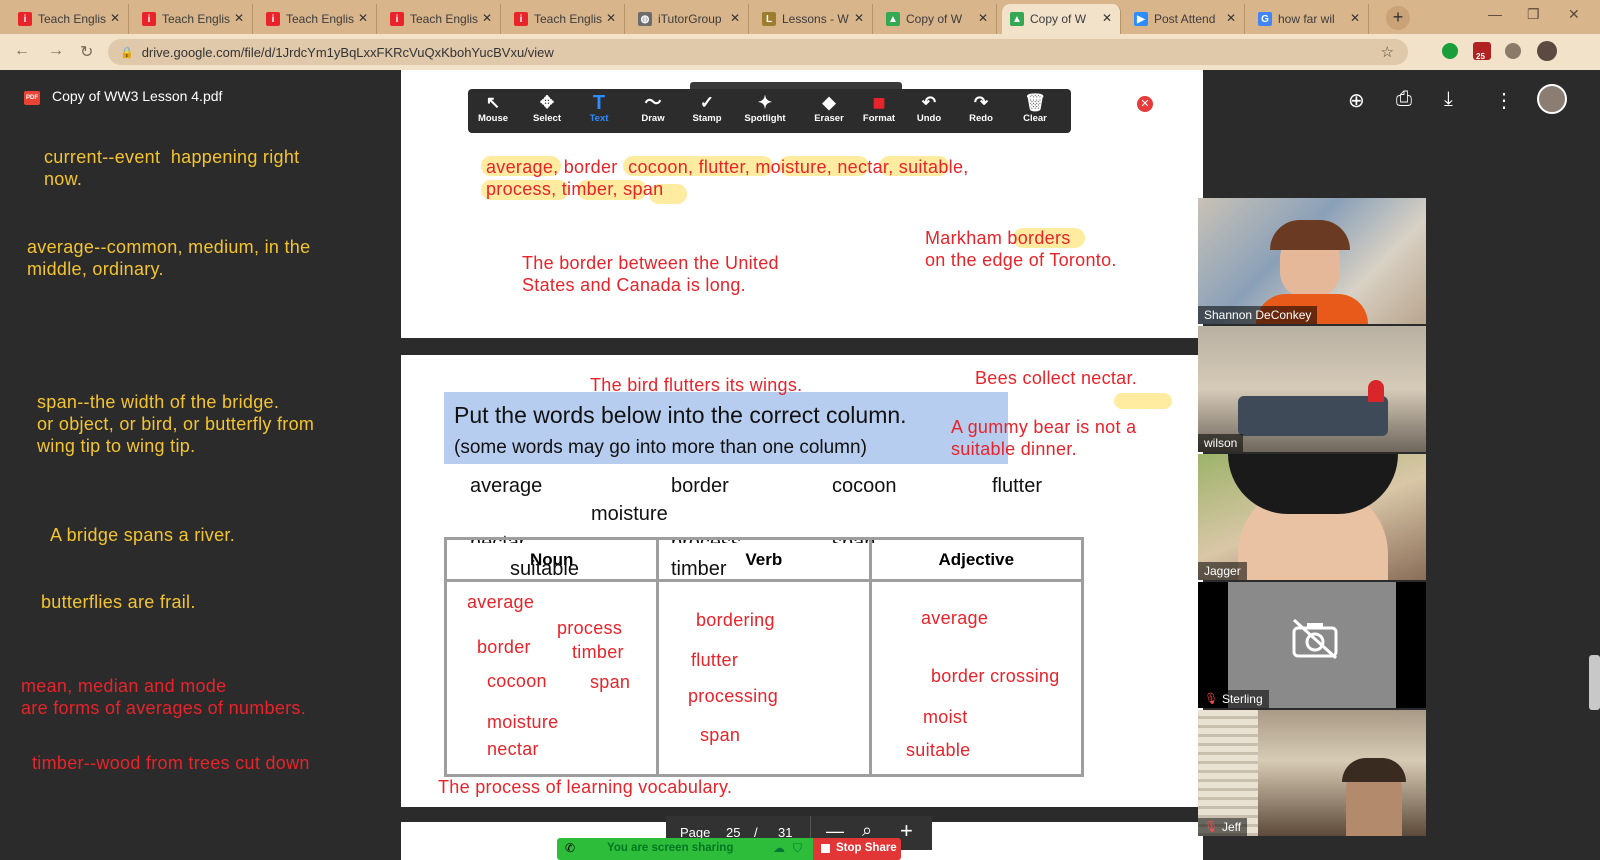 The image size is (1600, 860). Describe the element at coordinates (1312, 261) in the screenshot. I see `video-tile-shannon: Shannon DeConkey` at that location.